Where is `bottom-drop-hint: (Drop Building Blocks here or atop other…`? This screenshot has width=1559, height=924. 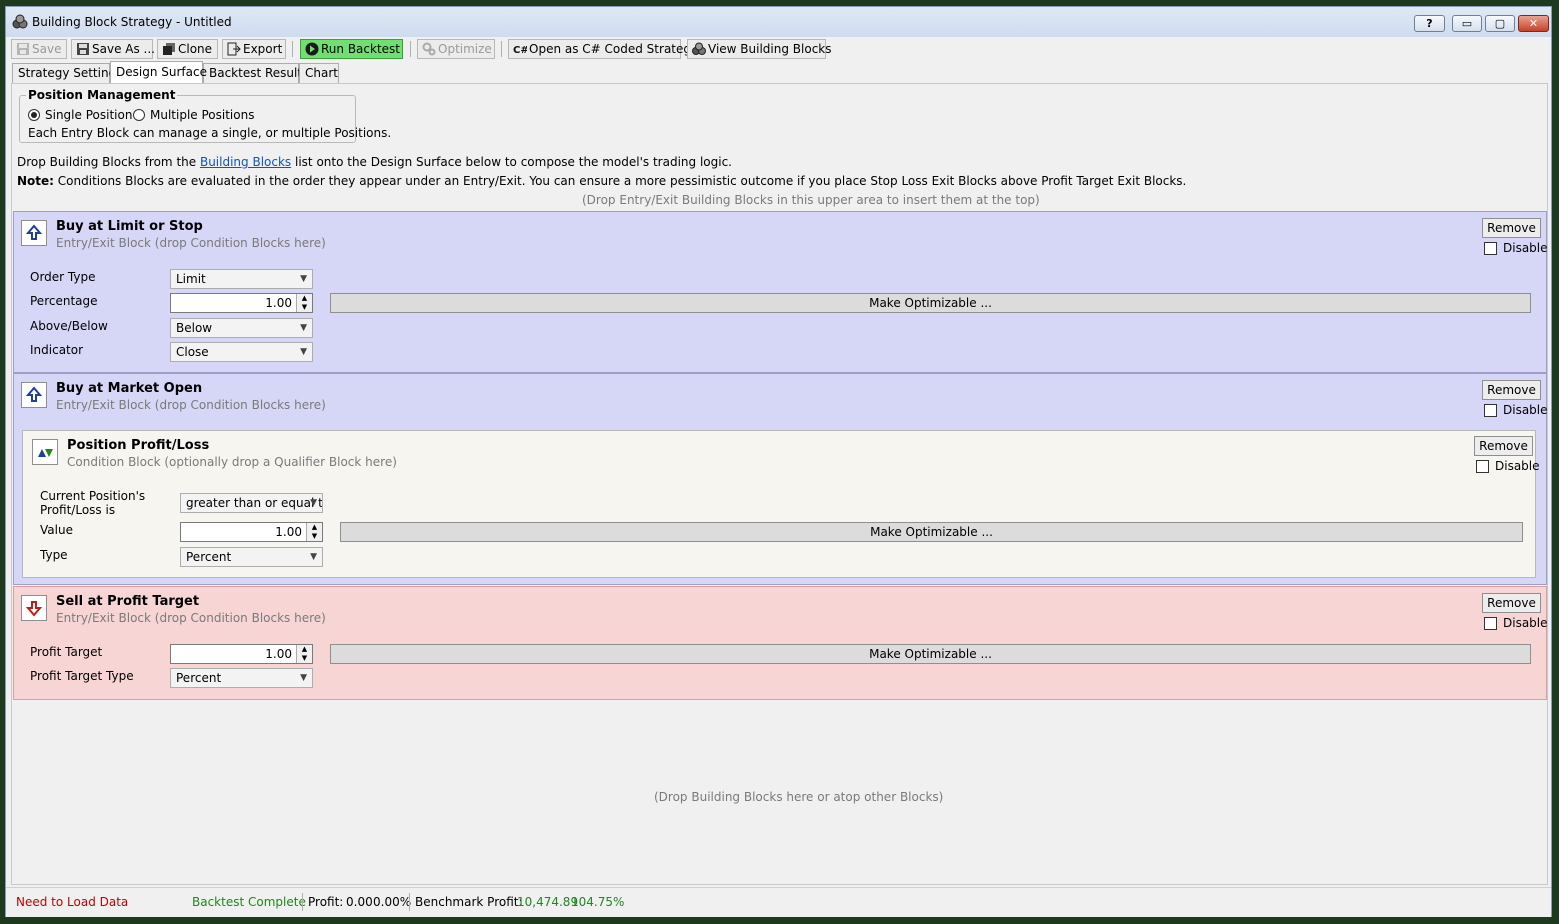 bottom-drop-hint: (Drop Building Blocks here or atop other… is located at coordinates (799, 797).